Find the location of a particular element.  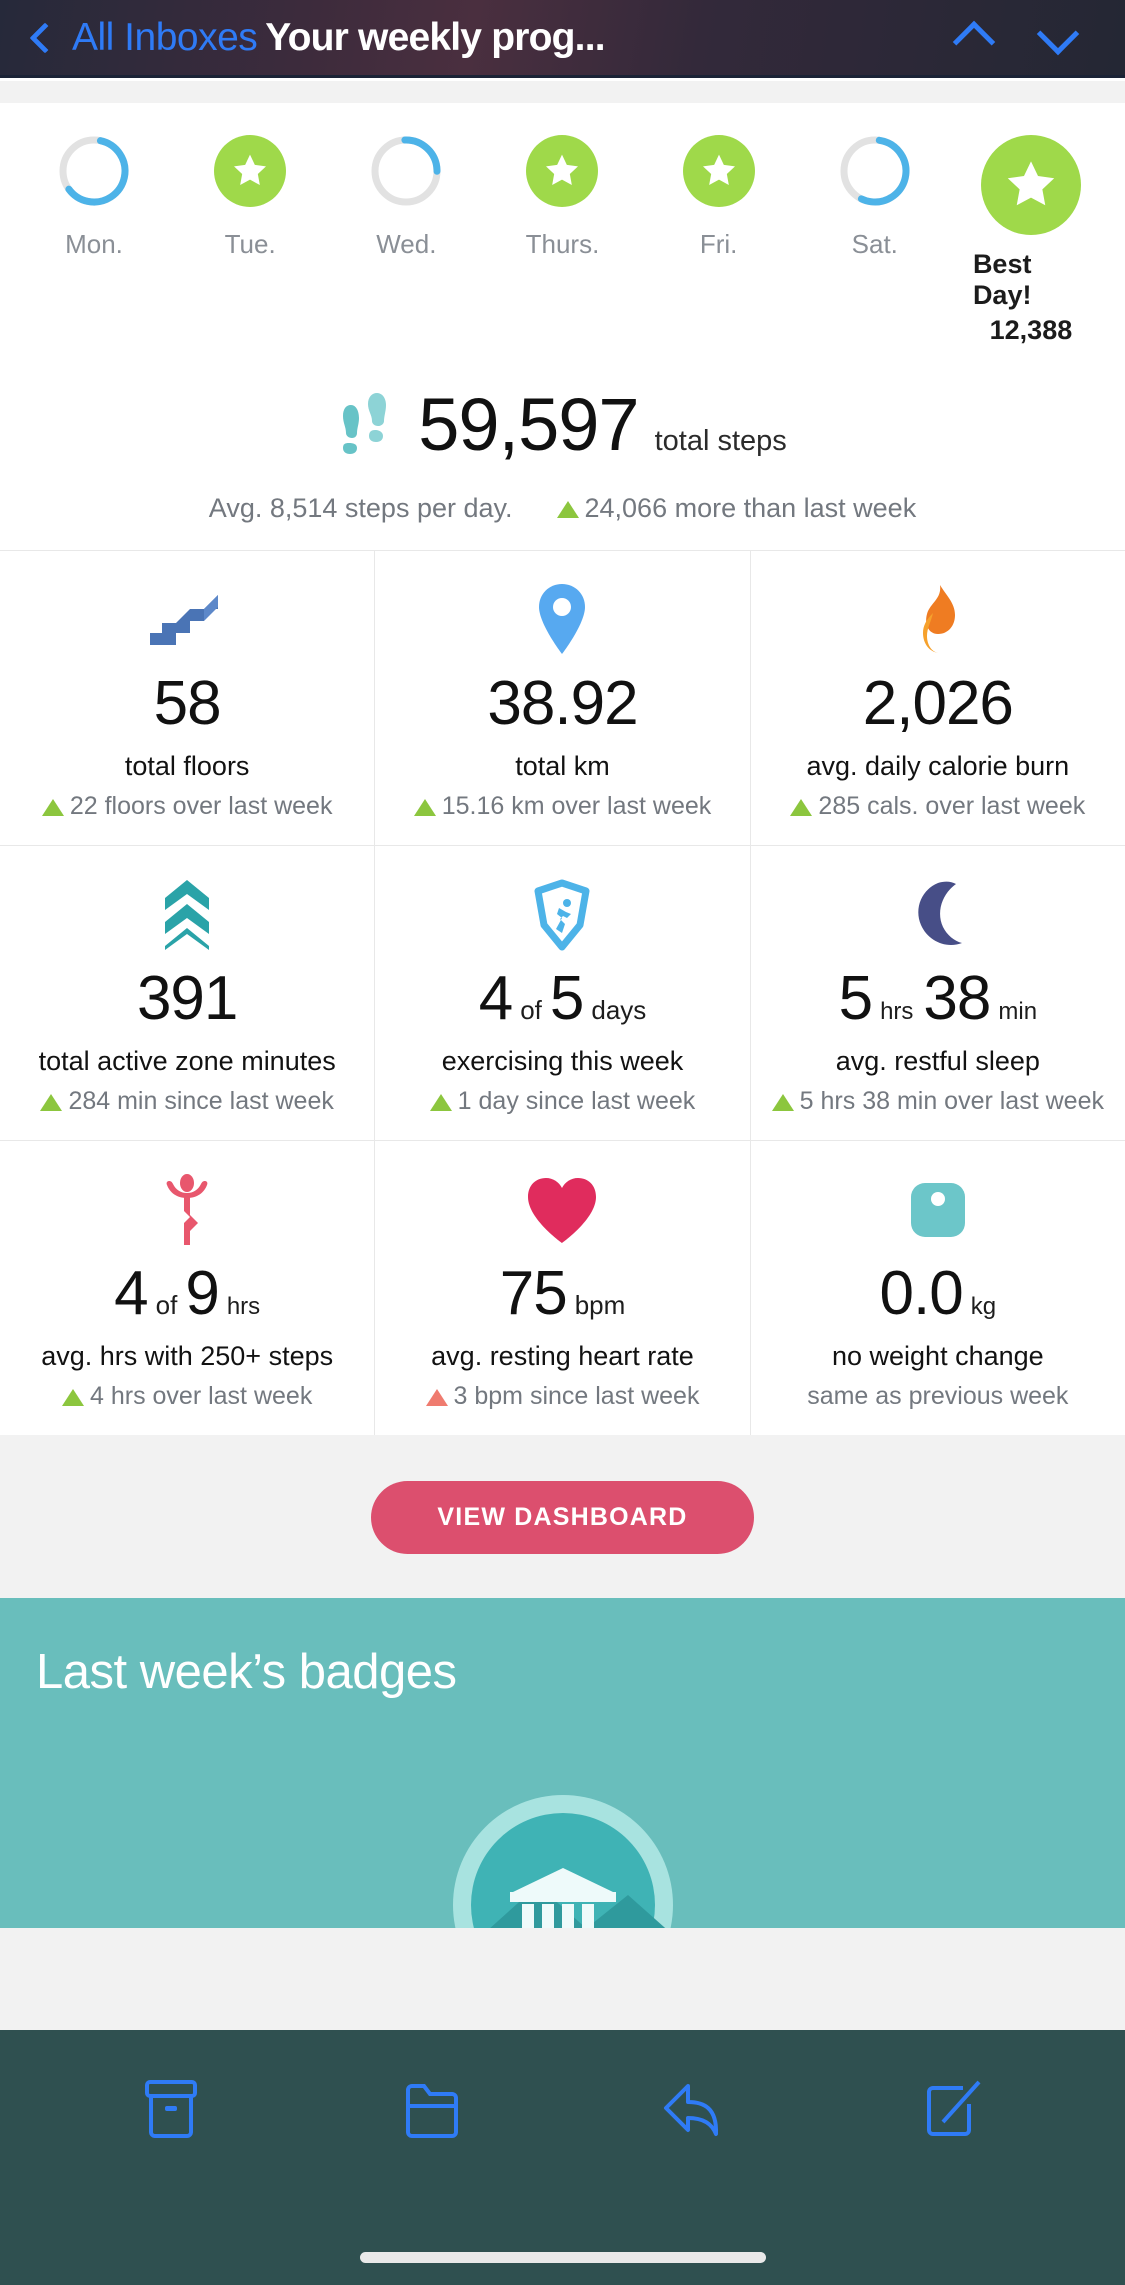

mail-toolbar is located at coordinates (562, 2157).